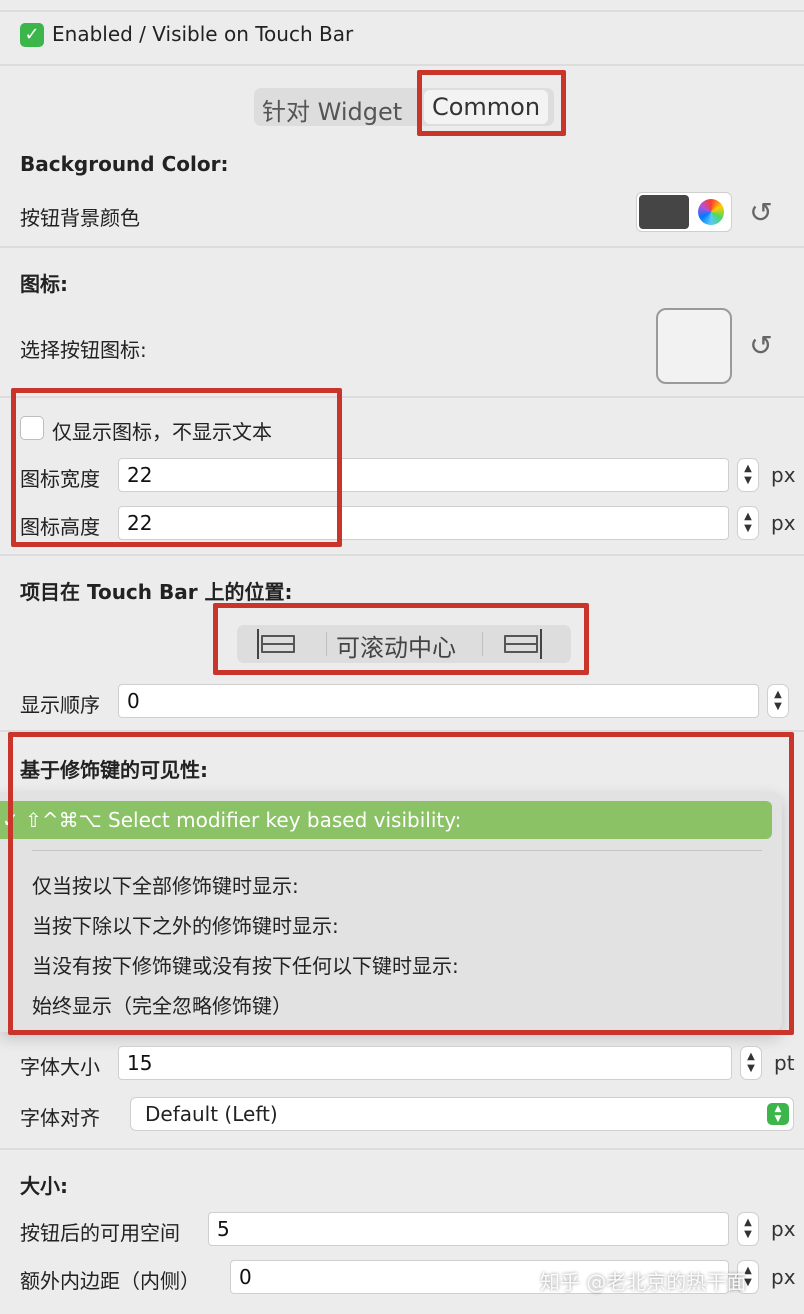 Image resolution: width=804 pixels, height=1314 pixels. What do you see at coordinates (694, 346) in the screenshot?
I see `icon-image-well` at bounding box center [694, 346].